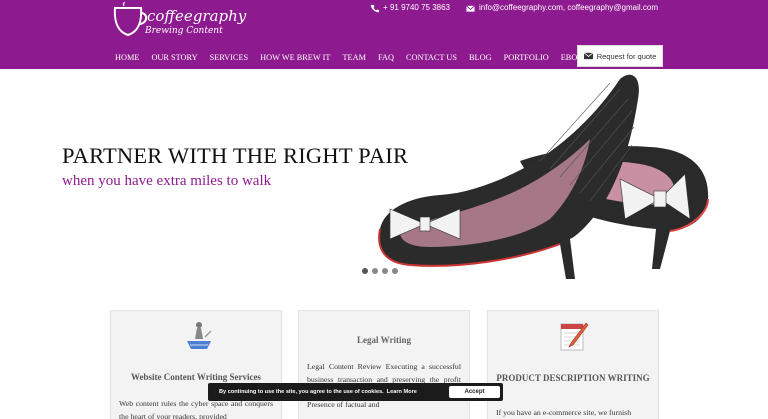 The width and height of the screenshot is (768, 419). Describe the element at coordinates (416, 8) in the screenshot. I see `phone-number: + 91 9740 75 3863` at that location.